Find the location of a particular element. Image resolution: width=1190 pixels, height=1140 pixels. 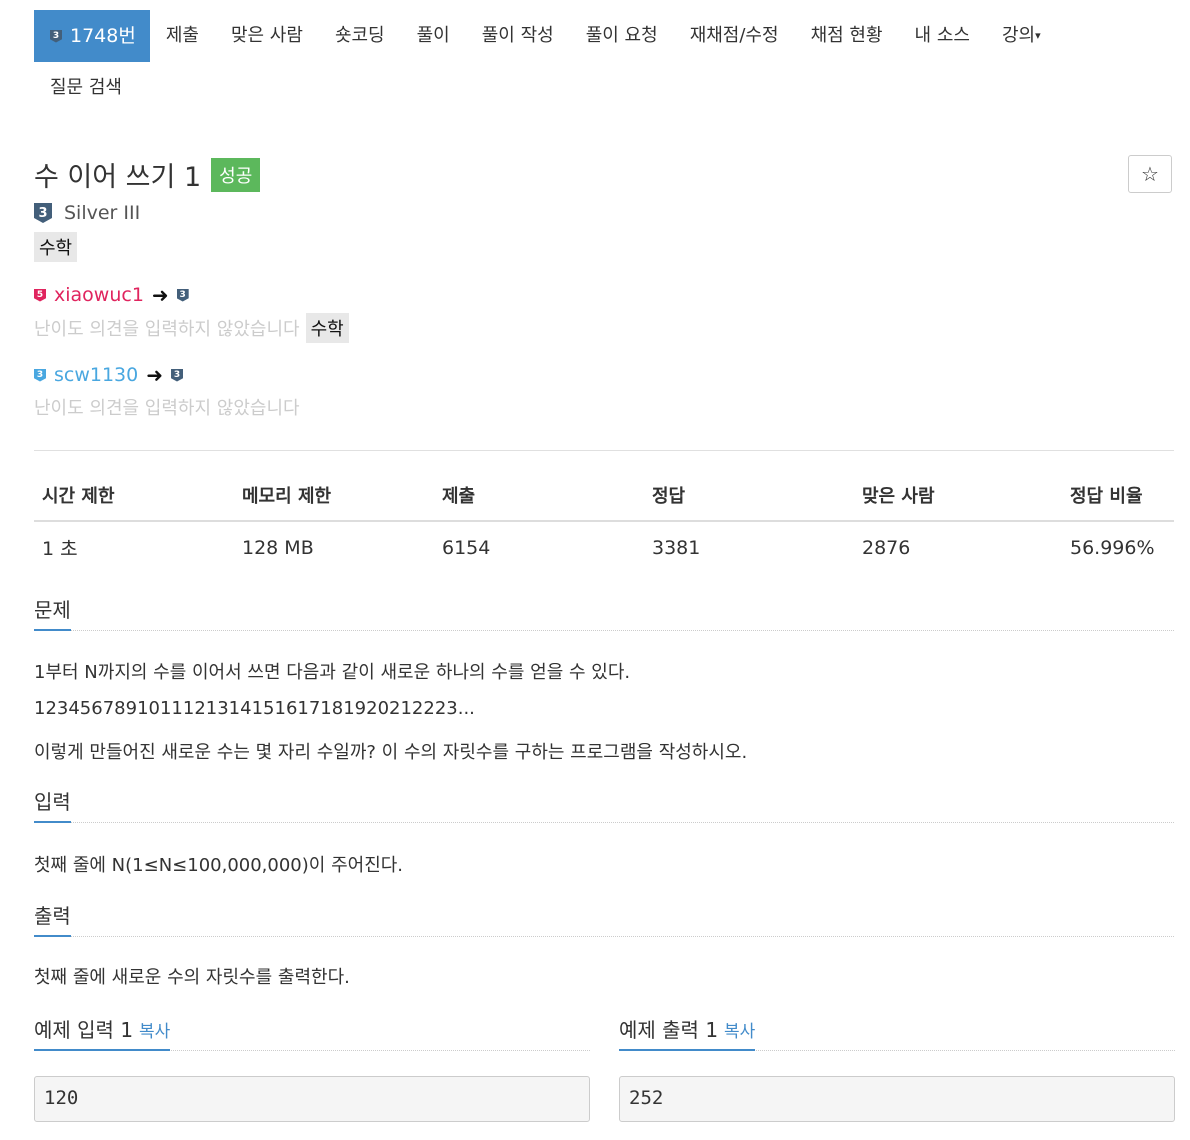

status-badge: 성공 is located at coordinates (236, 174).